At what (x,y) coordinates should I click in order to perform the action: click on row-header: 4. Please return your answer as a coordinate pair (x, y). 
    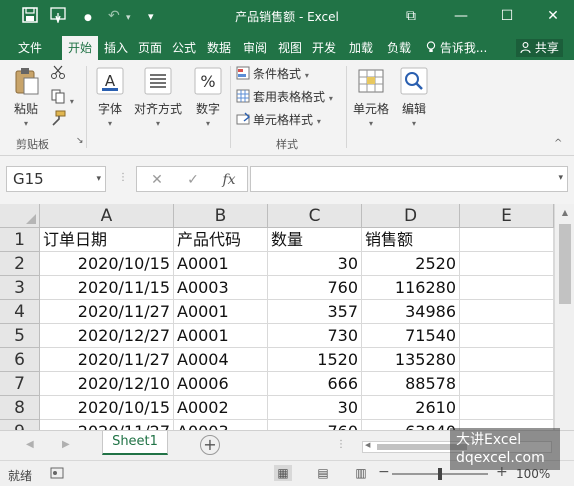
    Looking at the image, I should click on (20, 312).